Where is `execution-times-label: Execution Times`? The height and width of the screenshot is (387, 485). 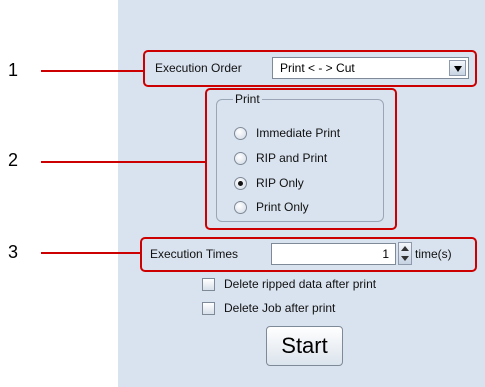 execution-times-label: Execution Times is located at coordinates (194, 254).